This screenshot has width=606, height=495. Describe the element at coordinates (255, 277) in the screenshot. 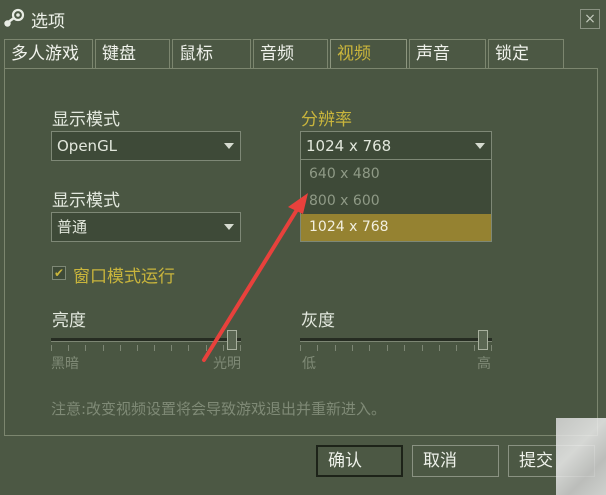

I see `annotation-arrow-icon` at that location.